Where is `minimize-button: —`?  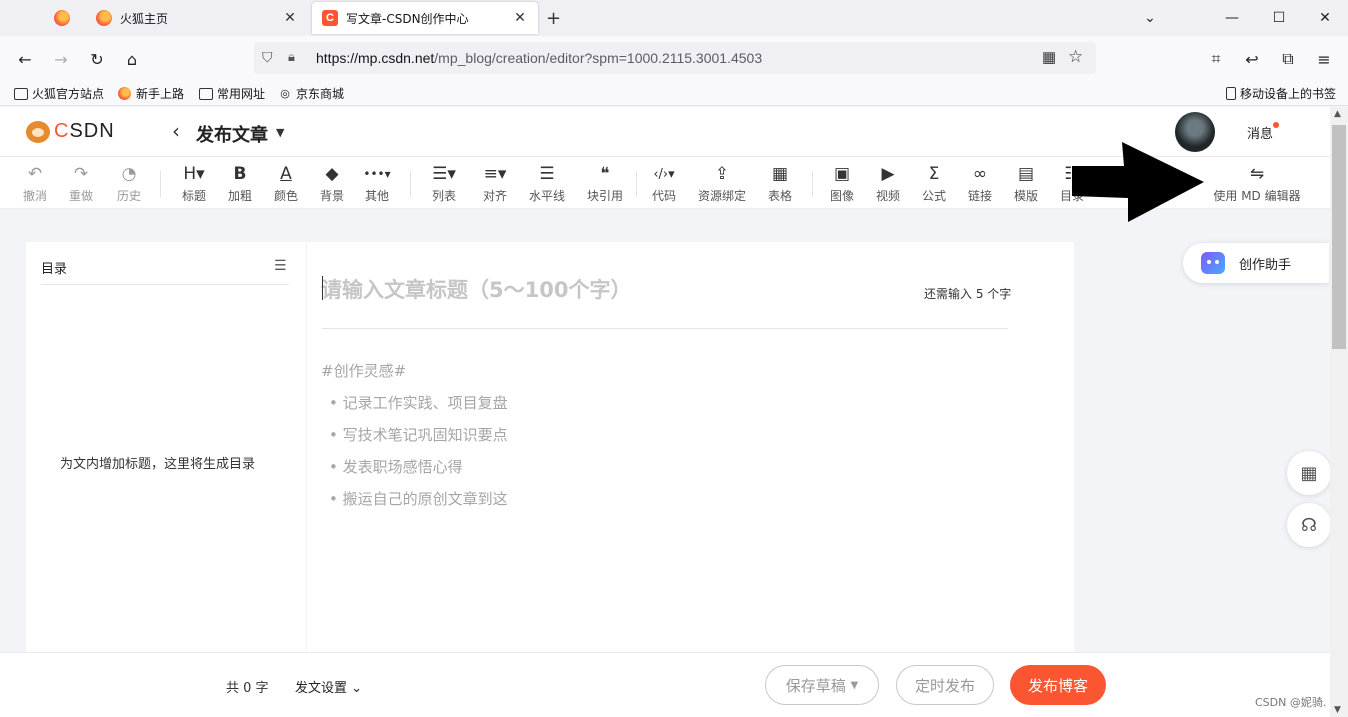 minimize-button: — is located at coordinates (1232, 18).